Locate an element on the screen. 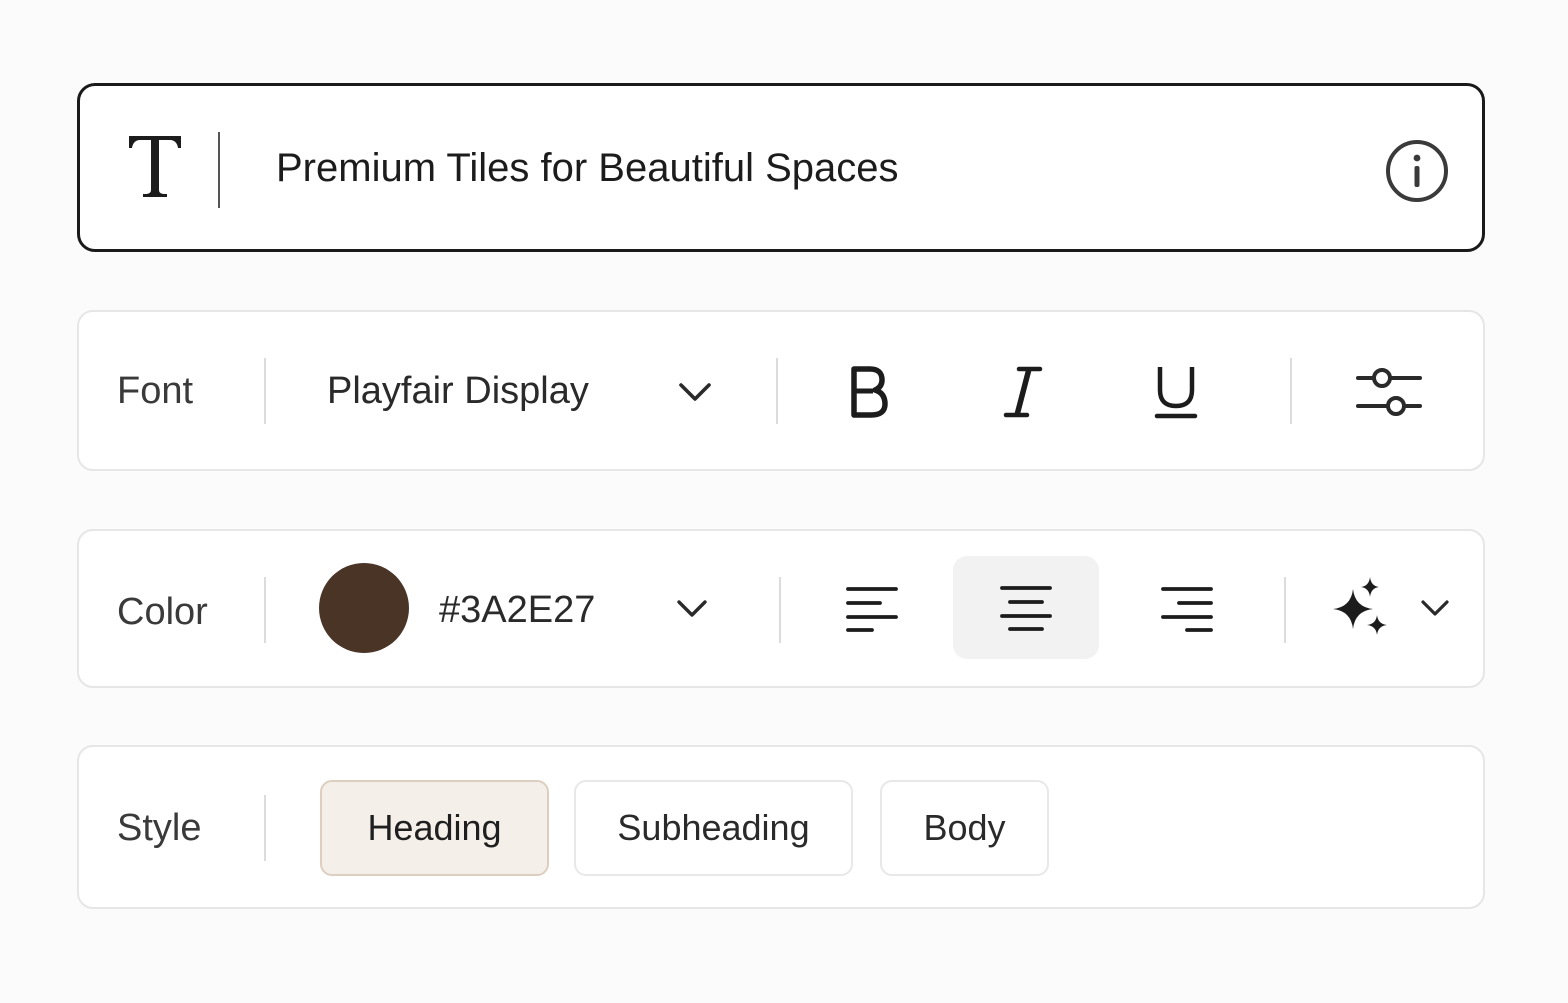 Image resolution: width=1568 pixels, height=1003 pixels. align-center-icon is located at coordinates (1026, 608).